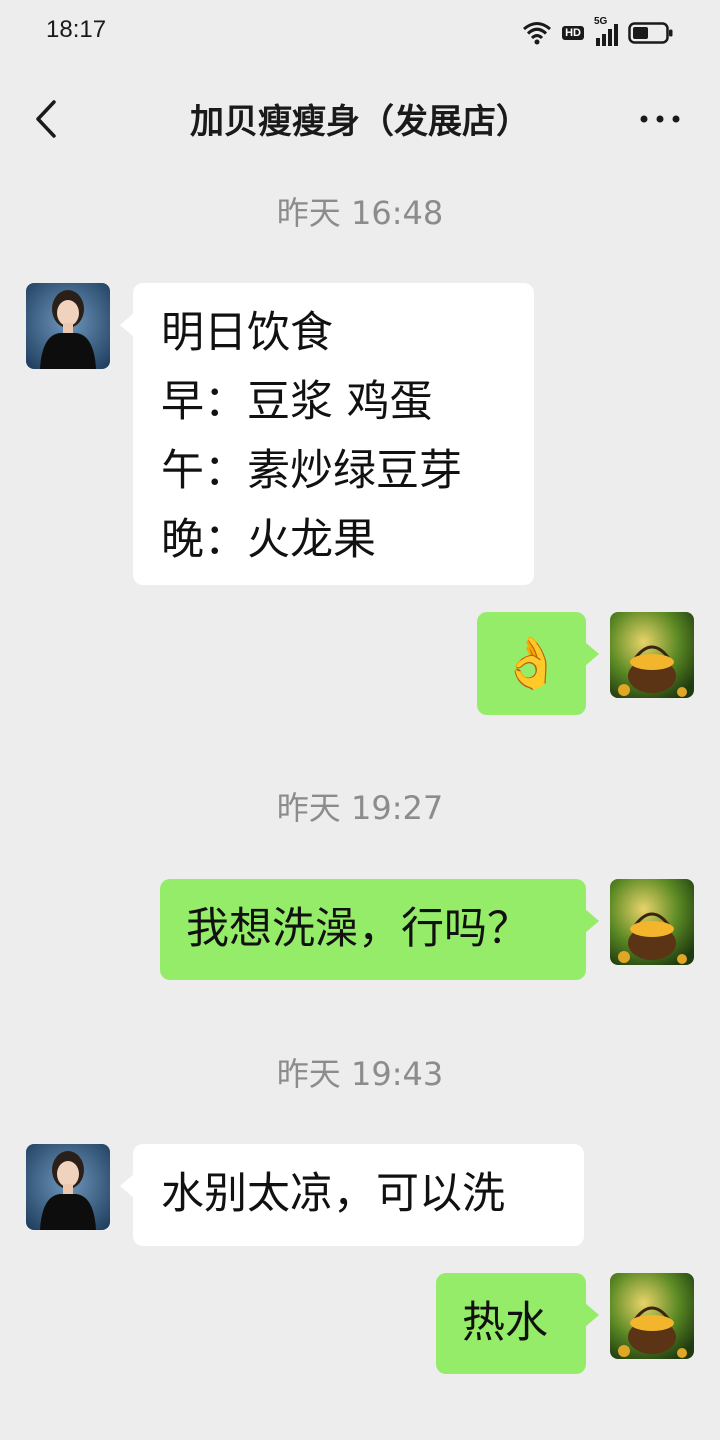  Describe the element at coordinates (360, 1074) in the screenshot. I see `message-timestamp: 昨天 19:43` at that location.